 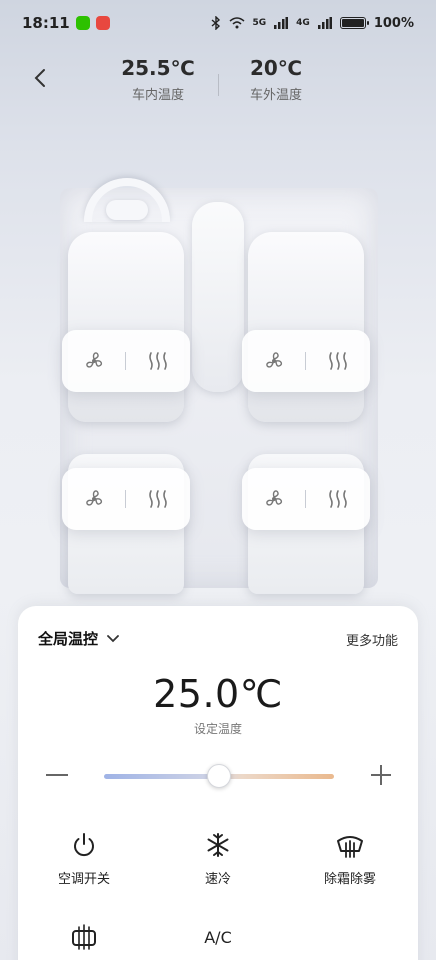 What do you see at coordinates (68, 639) in the screenshot?
I see `zone-selector-label: 全局温控` at bounding box center [68, 639].